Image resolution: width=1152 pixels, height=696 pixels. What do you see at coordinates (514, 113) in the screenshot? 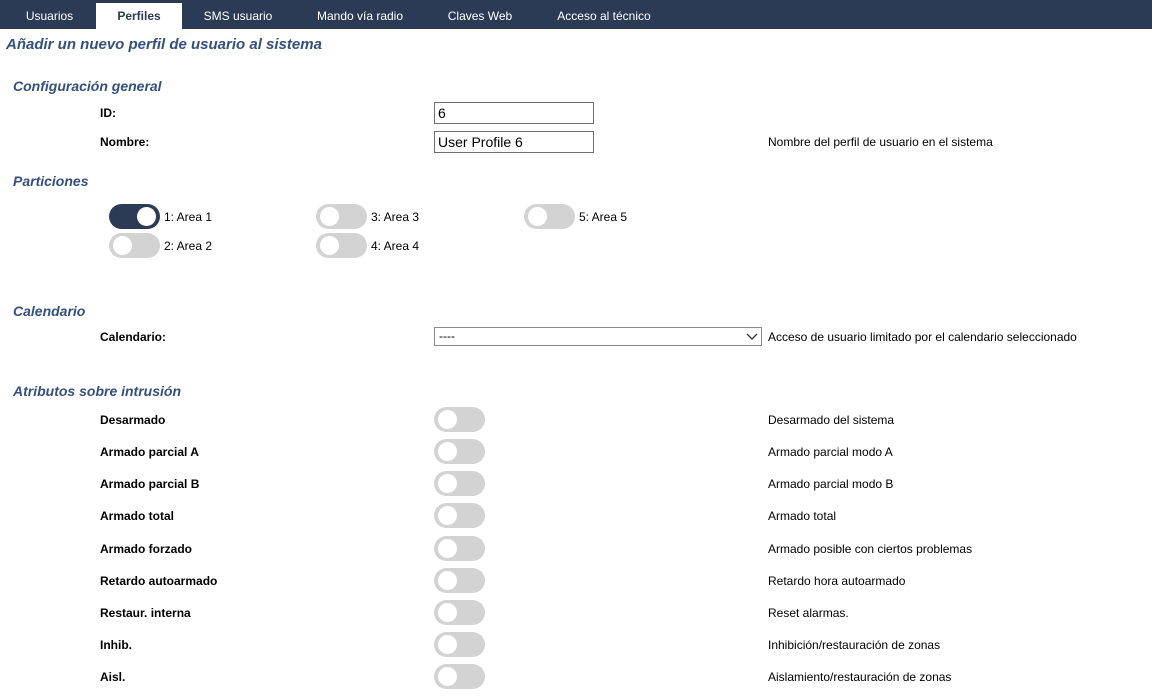
I see `id-input` at bounding box center [514, 113].